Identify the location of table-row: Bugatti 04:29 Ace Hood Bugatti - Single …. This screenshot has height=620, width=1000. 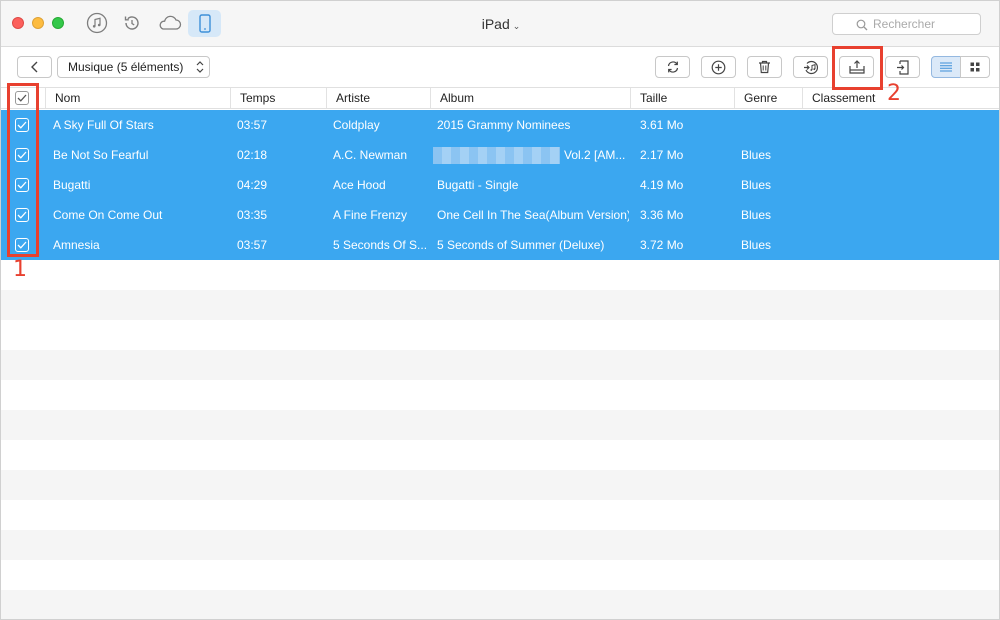
(500, 185).